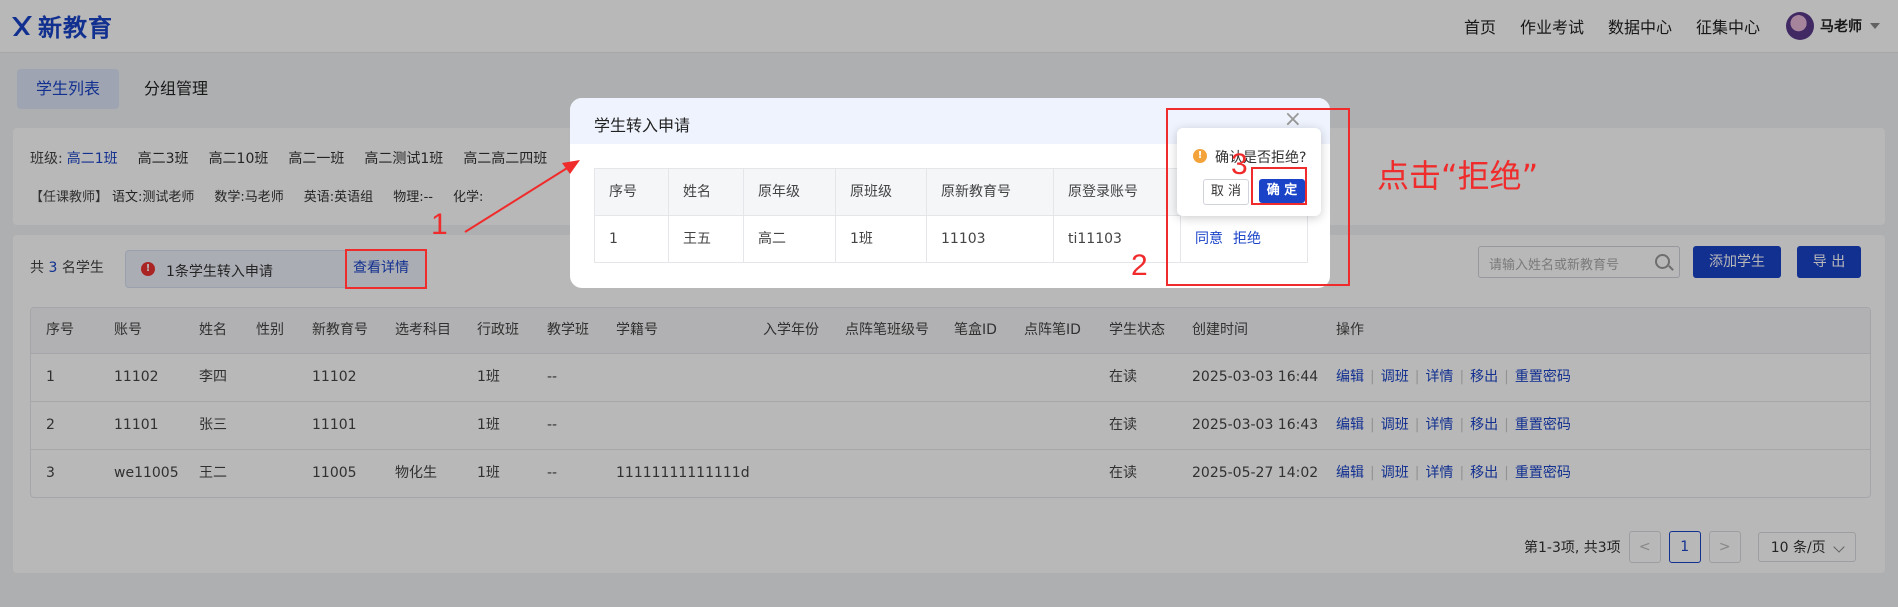 The image size is (1898, 607). I want to click on annotation-number-2: 2, so click(1139, 265).